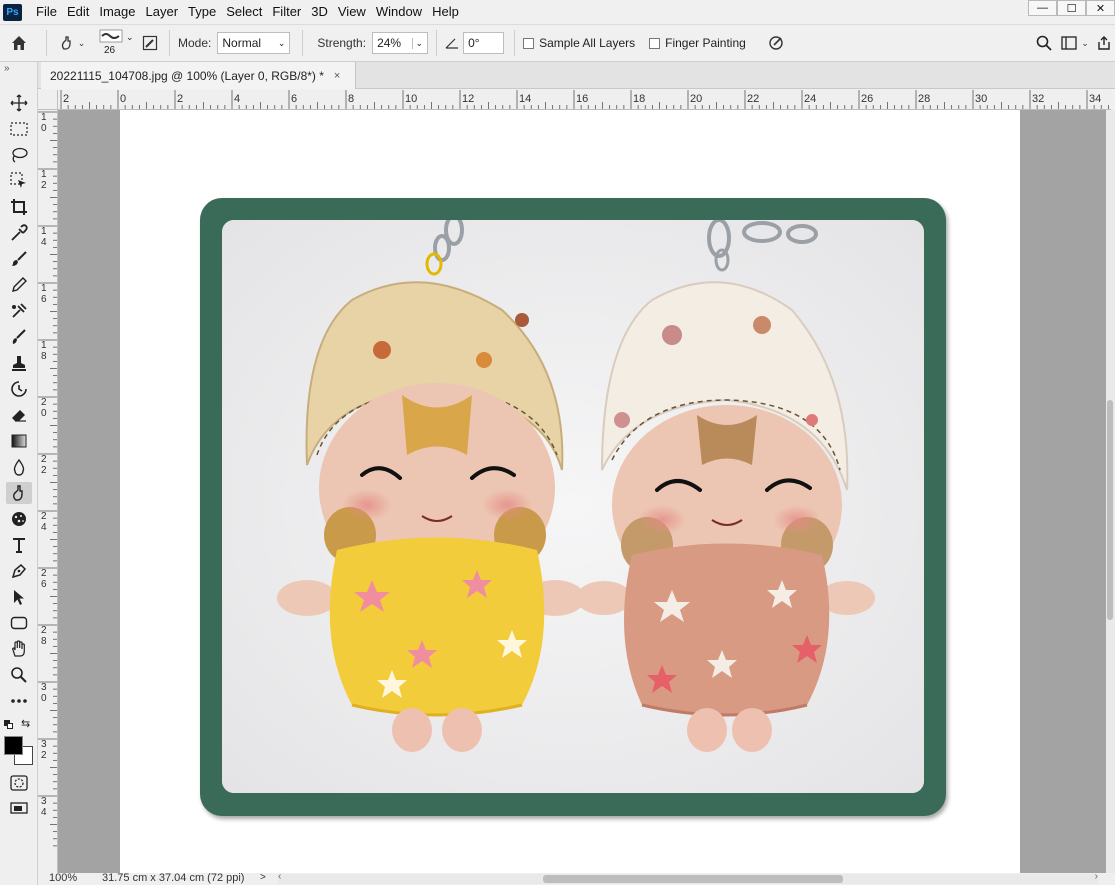 The width and height of the screenshot is (1115, 885). I want to click on menu-view: View, so click(352, 12).